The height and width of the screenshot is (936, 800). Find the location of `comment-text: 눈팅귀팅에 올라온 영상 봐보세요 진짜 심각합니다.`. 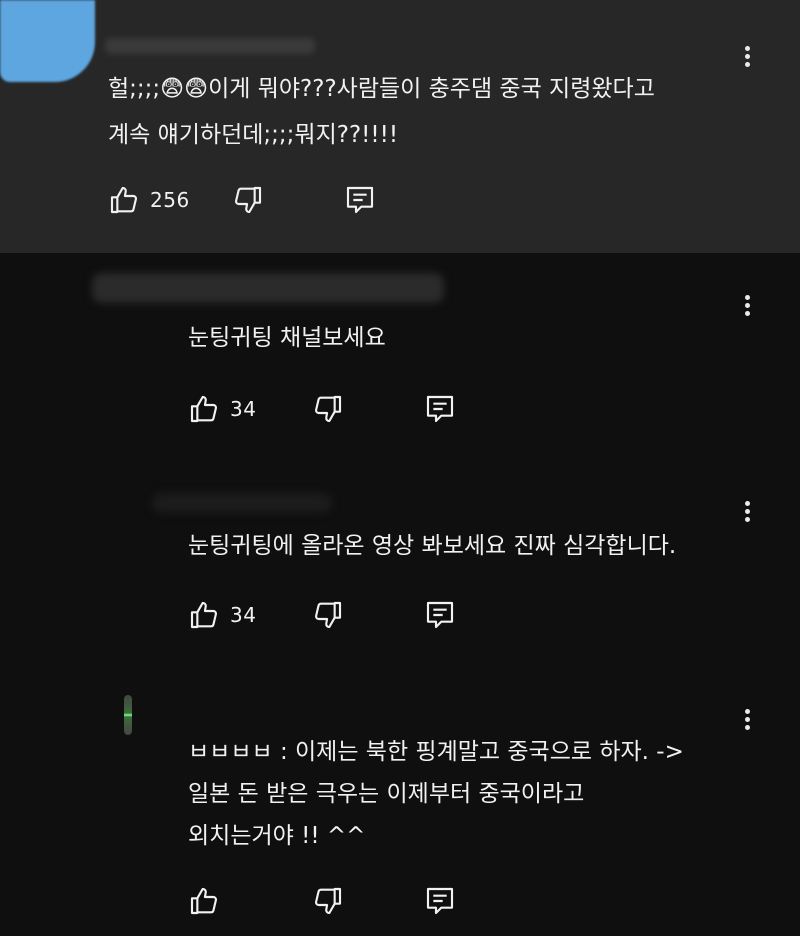

comment-text: 눈팅귀팅에 올라온 영상 봐보세요 진짜 심각합니다. is located at coordinates (432, 546).